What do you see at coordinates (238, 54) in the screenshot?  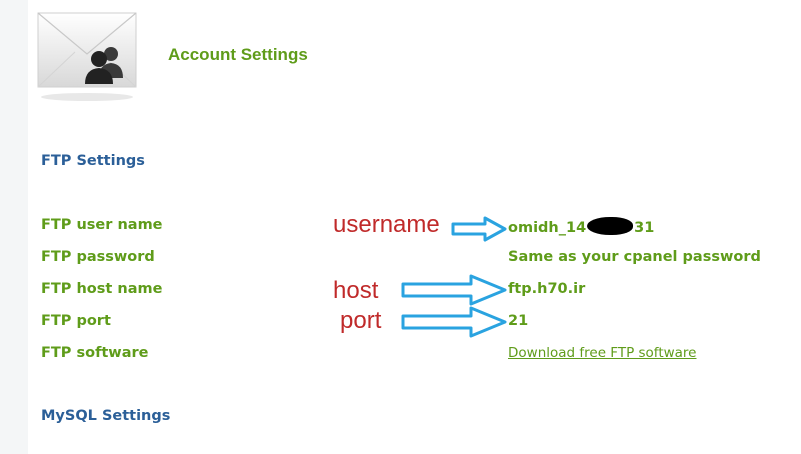 I see `page-title: Account Settings` at bounding box center [238, 54].